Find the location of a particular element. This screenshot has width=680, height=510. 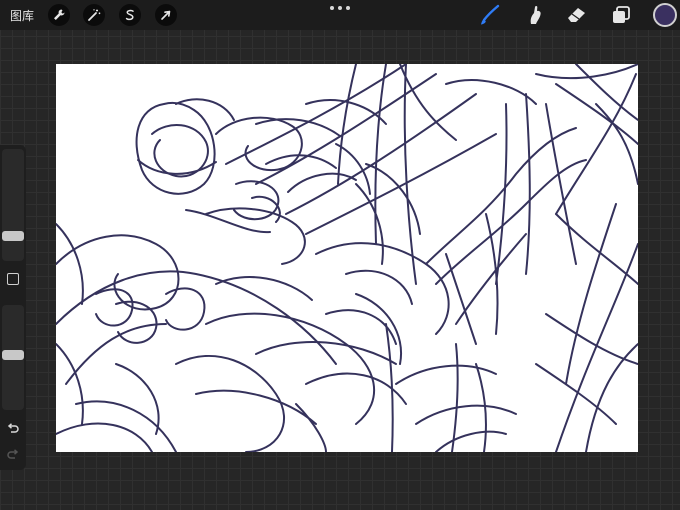

wrench-icon is located at coordinates (59, 14).